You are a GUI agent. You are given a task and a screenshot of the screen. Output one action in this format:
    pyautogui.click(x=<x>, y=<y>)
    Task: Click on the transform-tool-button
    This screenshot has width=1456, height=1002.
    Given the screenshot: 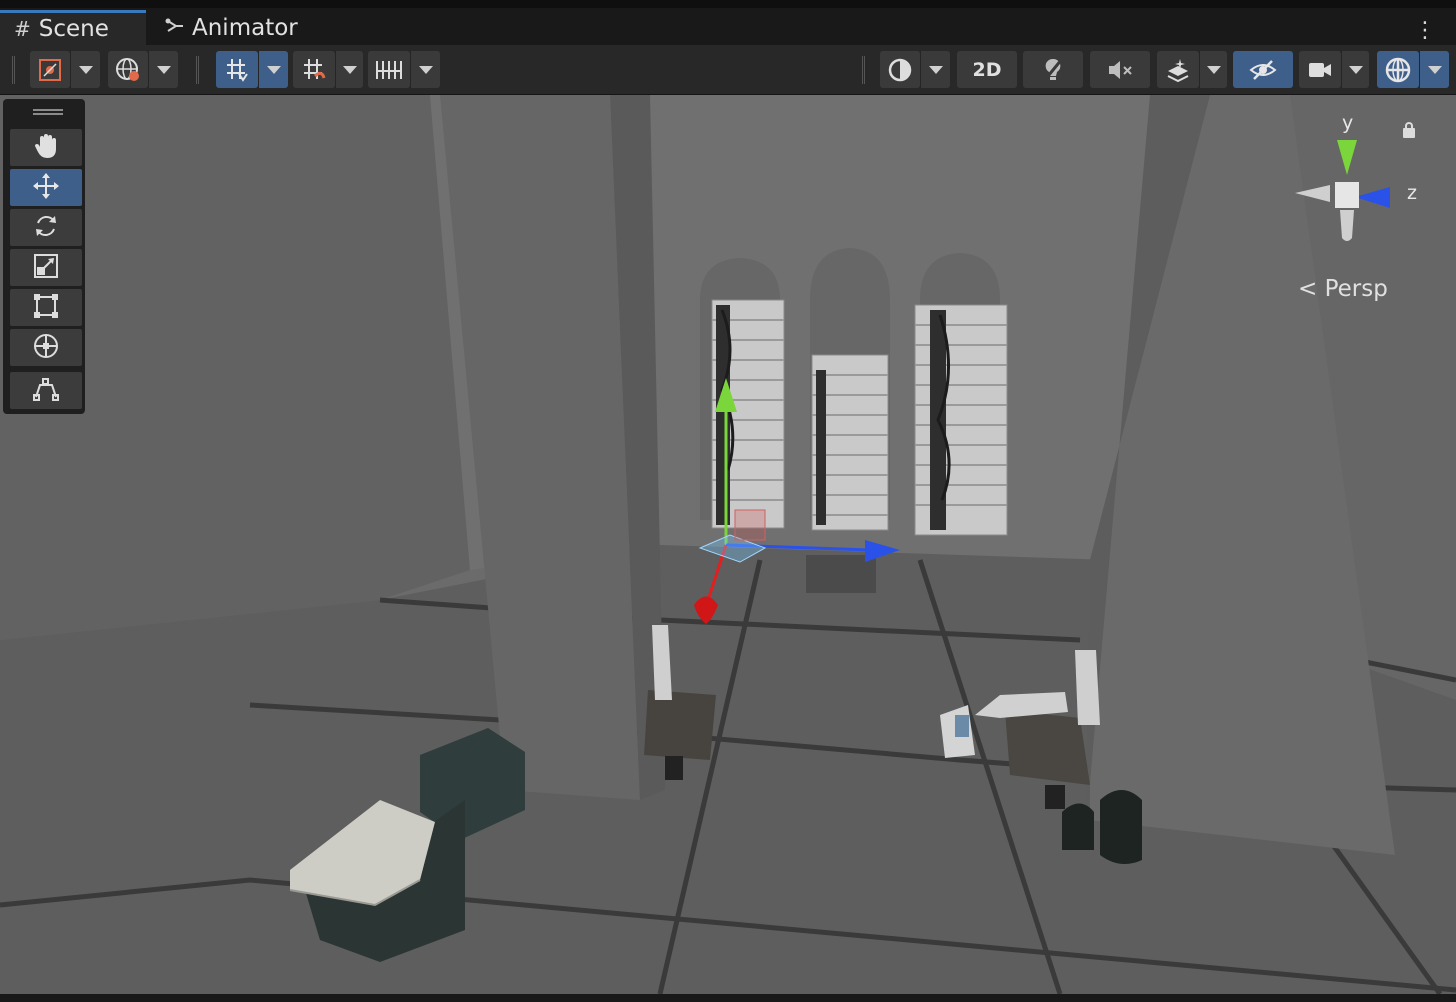 What is the action you would take?
    pyautogui.click(x=46, y=347)
    